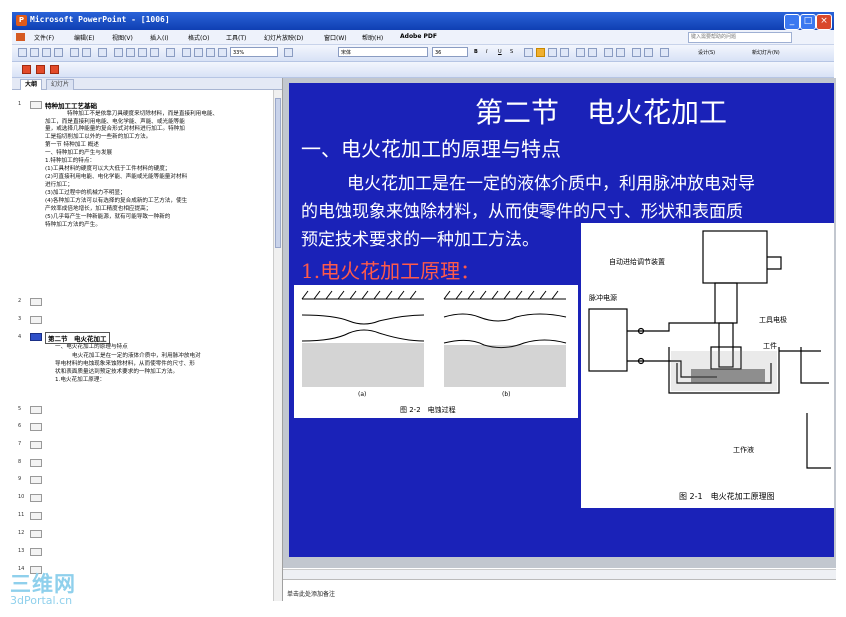 This screenshot has height=617, width=846. What do you see at coordinates (34, 52) in the screenshot?
I see `open-icon` at bounding box center [34, 52].